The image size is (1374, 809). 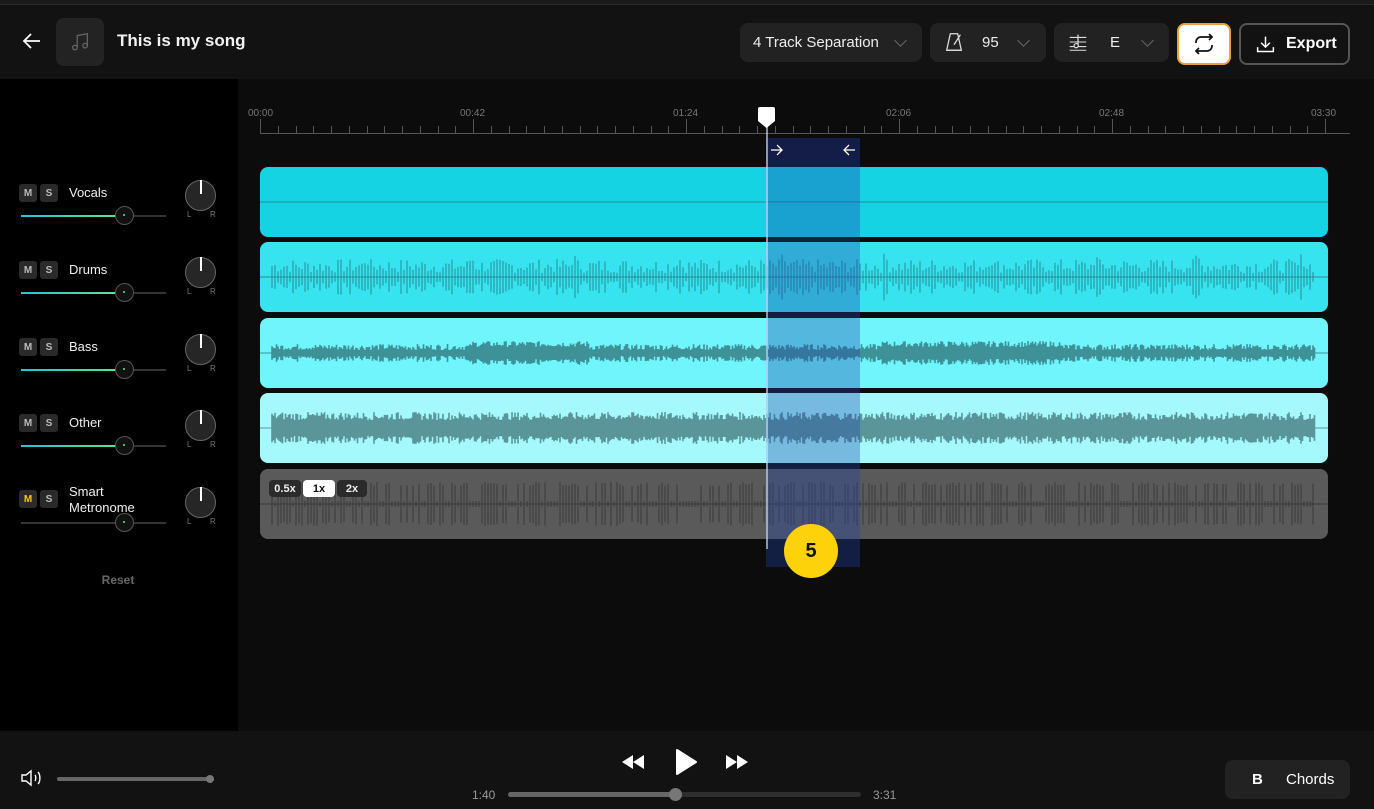 What do you see at coordinates (32, 778) in the screenshot?
I see `volume-icon` at bounding box center [32, 778].